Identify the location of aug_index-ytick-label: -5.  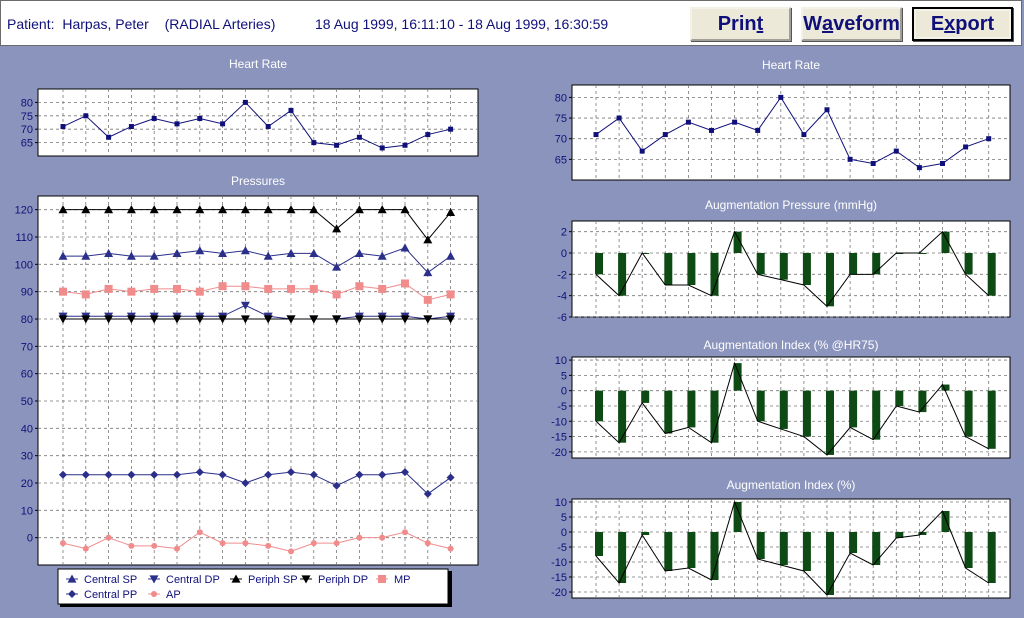
(562, 548).